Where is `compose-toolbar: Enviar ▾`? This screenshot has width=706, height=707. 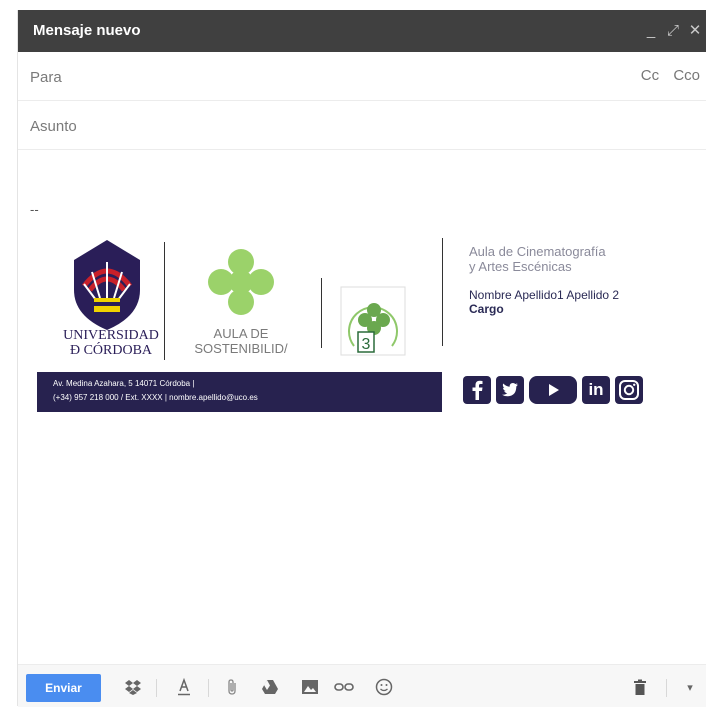
compose-toolbar: Enviar ▾ is located at coordinates (362, 685).